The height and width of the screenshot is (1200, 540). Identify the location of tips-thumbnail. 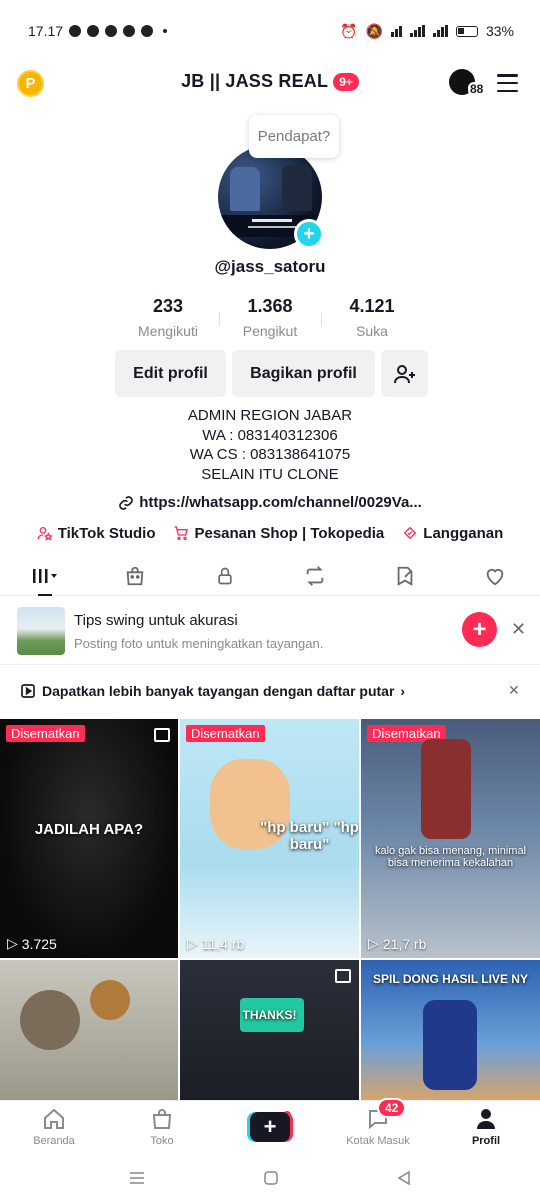
(41, 631).